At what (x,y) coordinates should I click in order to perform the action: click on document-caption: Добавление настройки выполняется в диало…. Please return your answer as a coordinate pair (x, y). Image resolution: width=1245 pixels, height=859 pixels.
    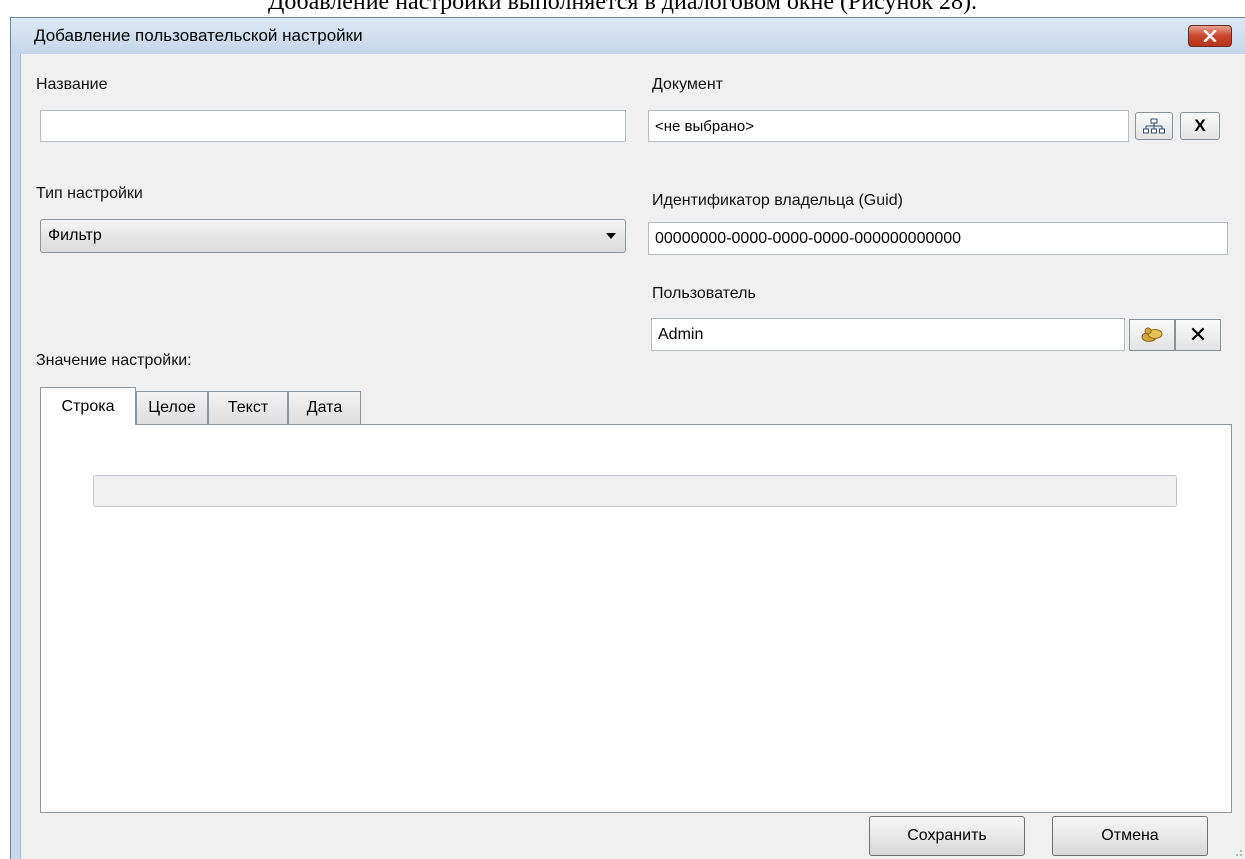
    Looking at the image, I should click on (622, 7).